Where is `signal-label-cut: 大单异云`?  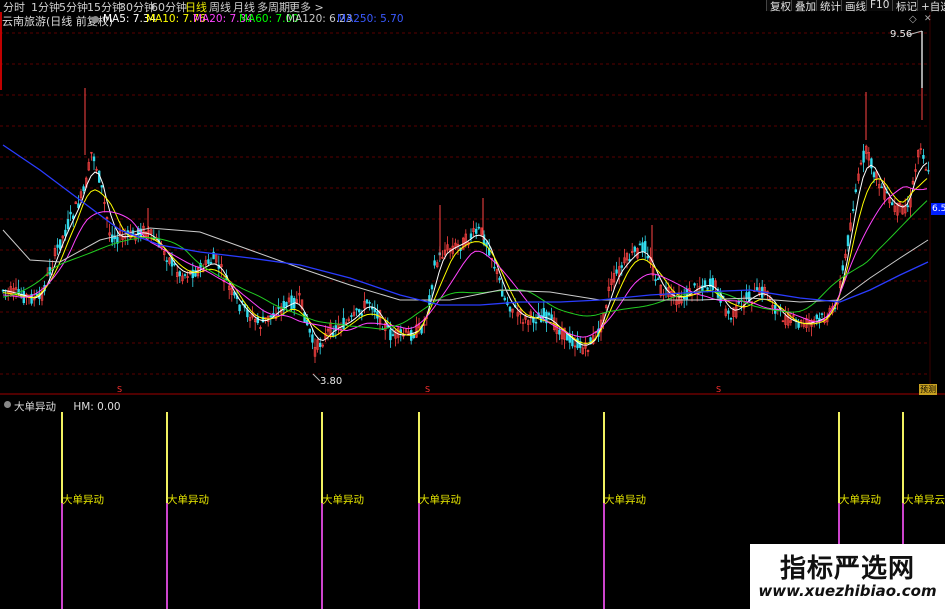 signal-label-cut: 大单异云 is located at coordinates (924, 500).